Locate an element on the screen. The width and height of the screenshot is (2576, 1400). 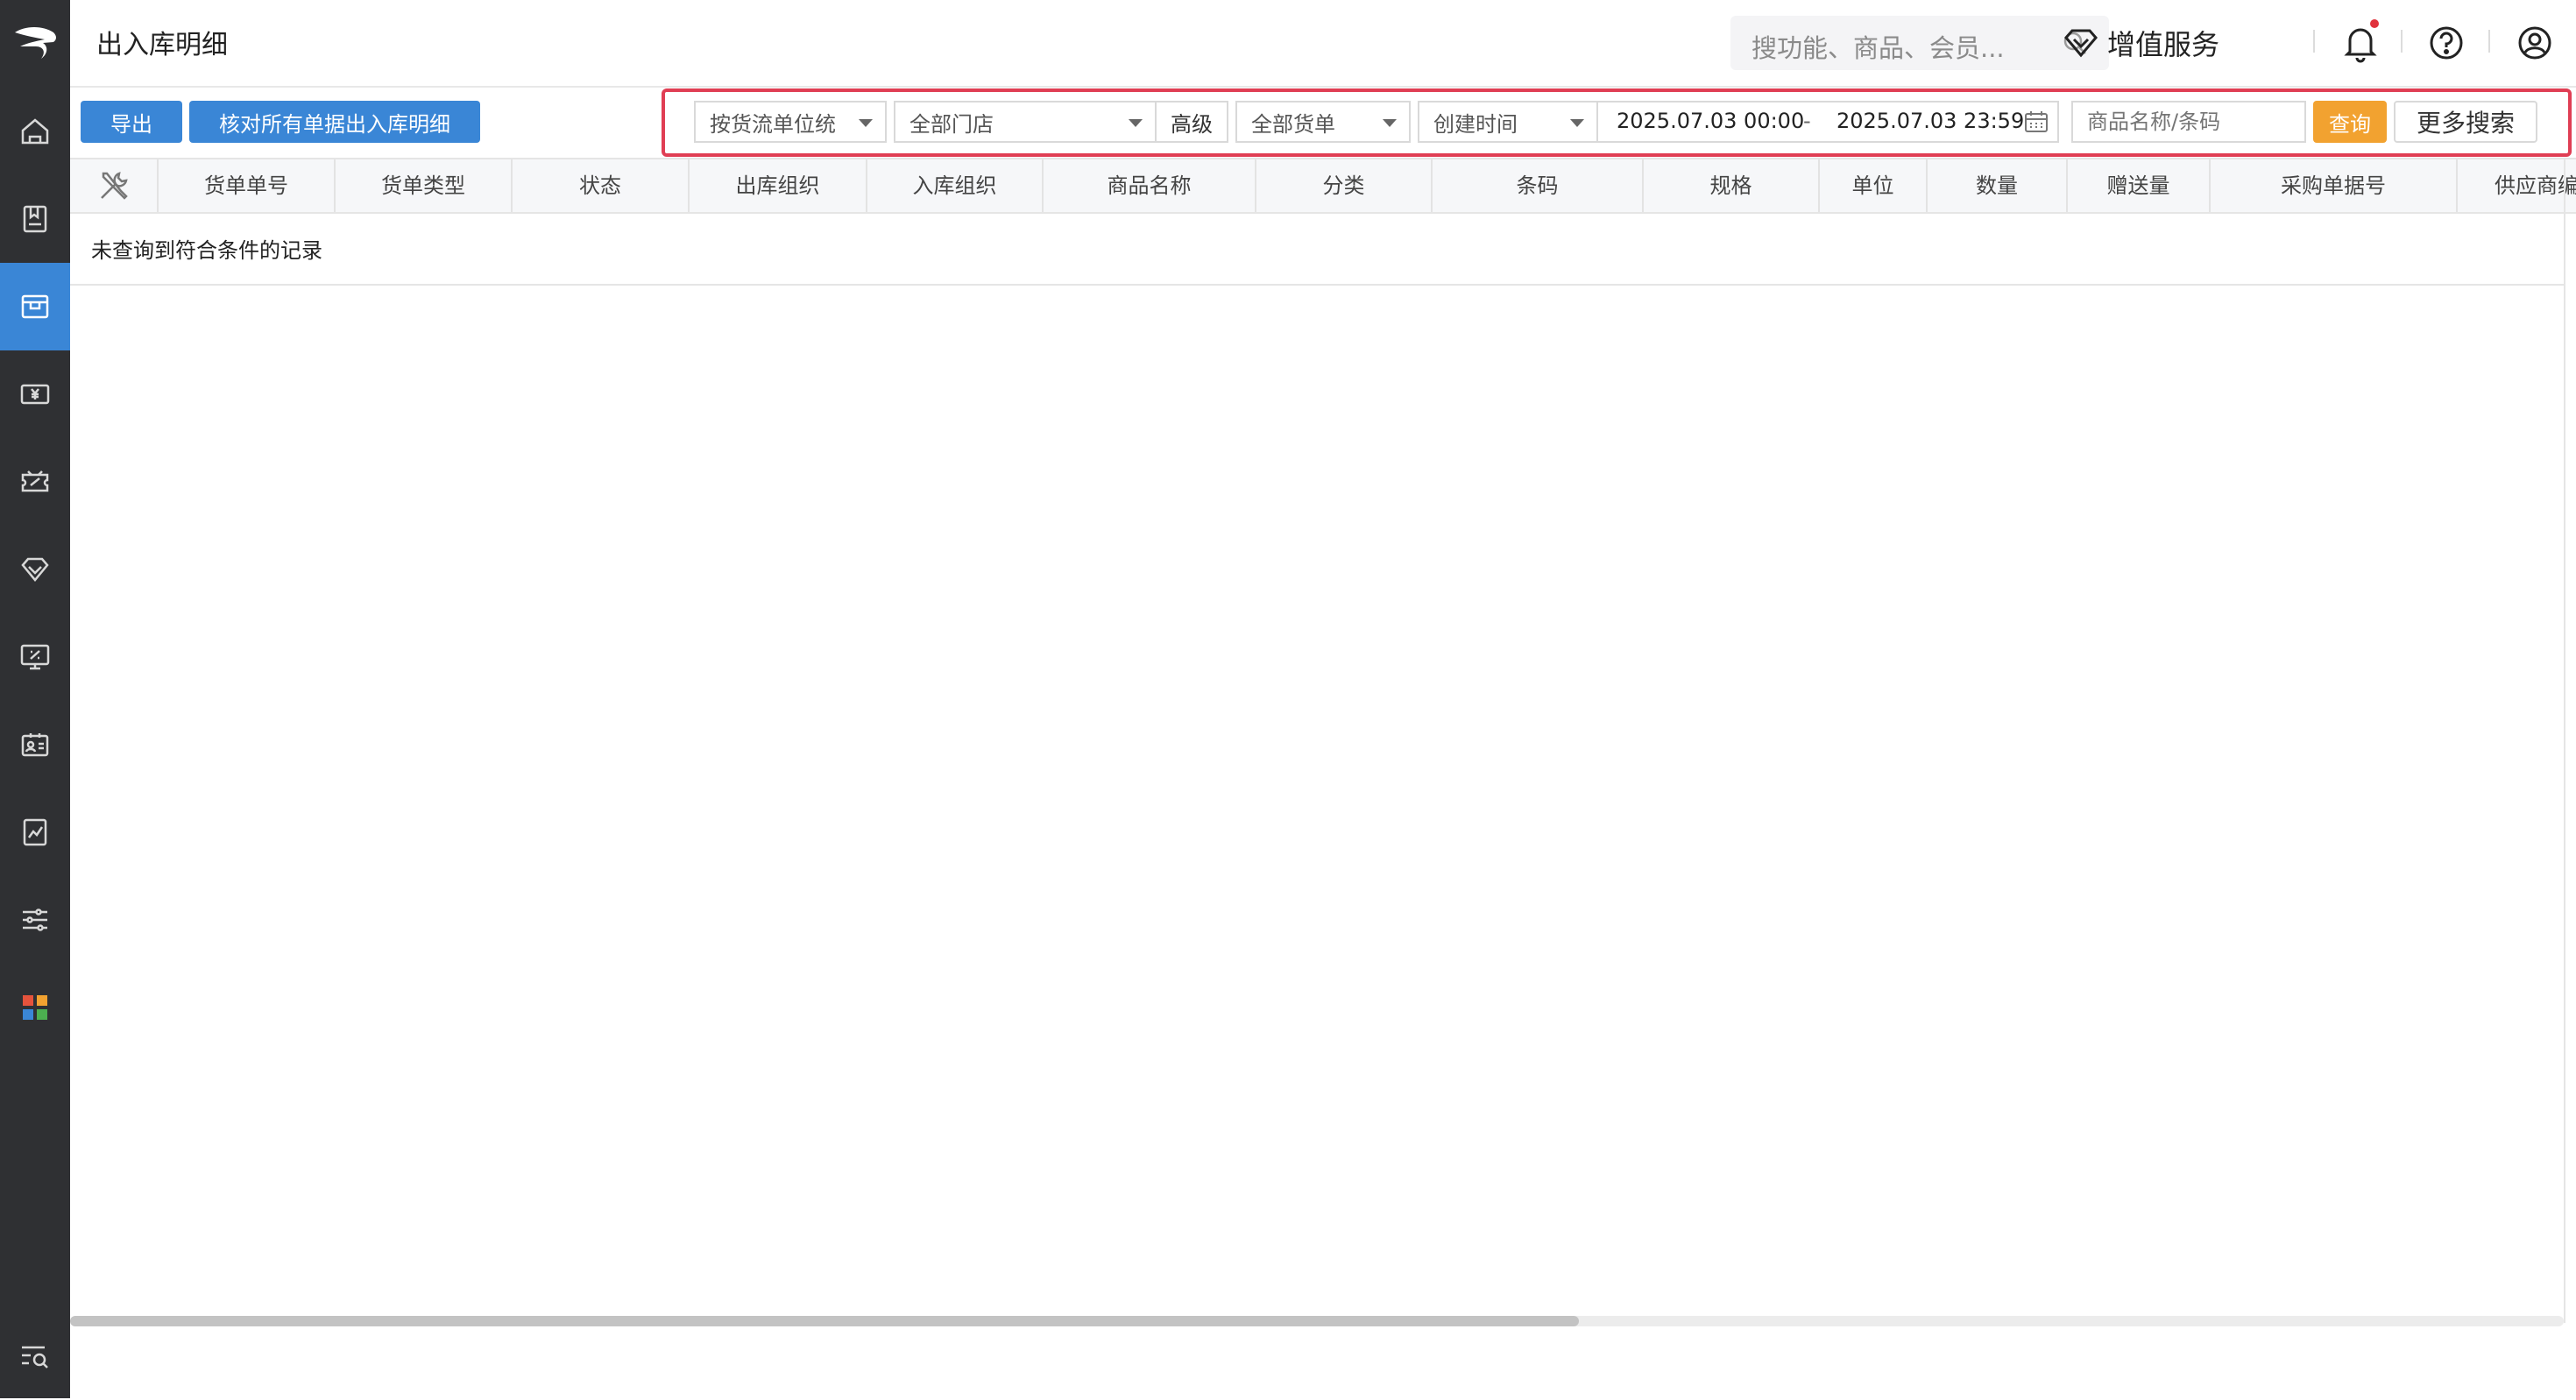
sidebar-item-member-card is located at coordinates (35, 744).